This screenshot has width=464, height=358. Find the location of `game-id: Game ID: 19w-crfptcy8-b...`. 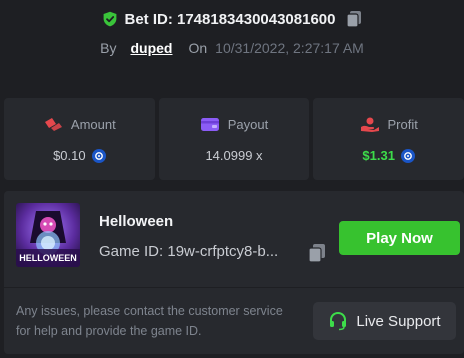

game-id: Game ID: 19w-crfptcy8-b... is located at coordinates (189, 251).